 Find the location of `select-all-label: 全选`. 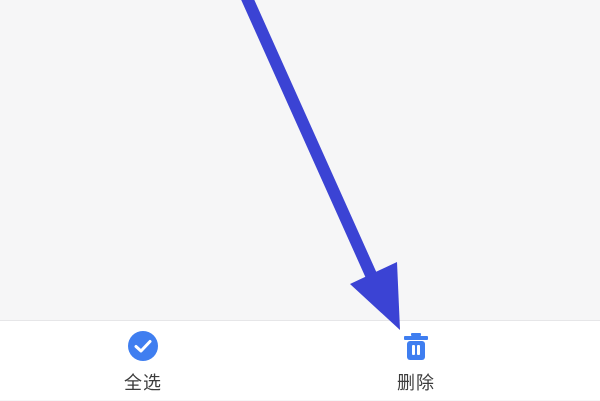

select-all-label: 全选 is located at coordinates (143, 383).